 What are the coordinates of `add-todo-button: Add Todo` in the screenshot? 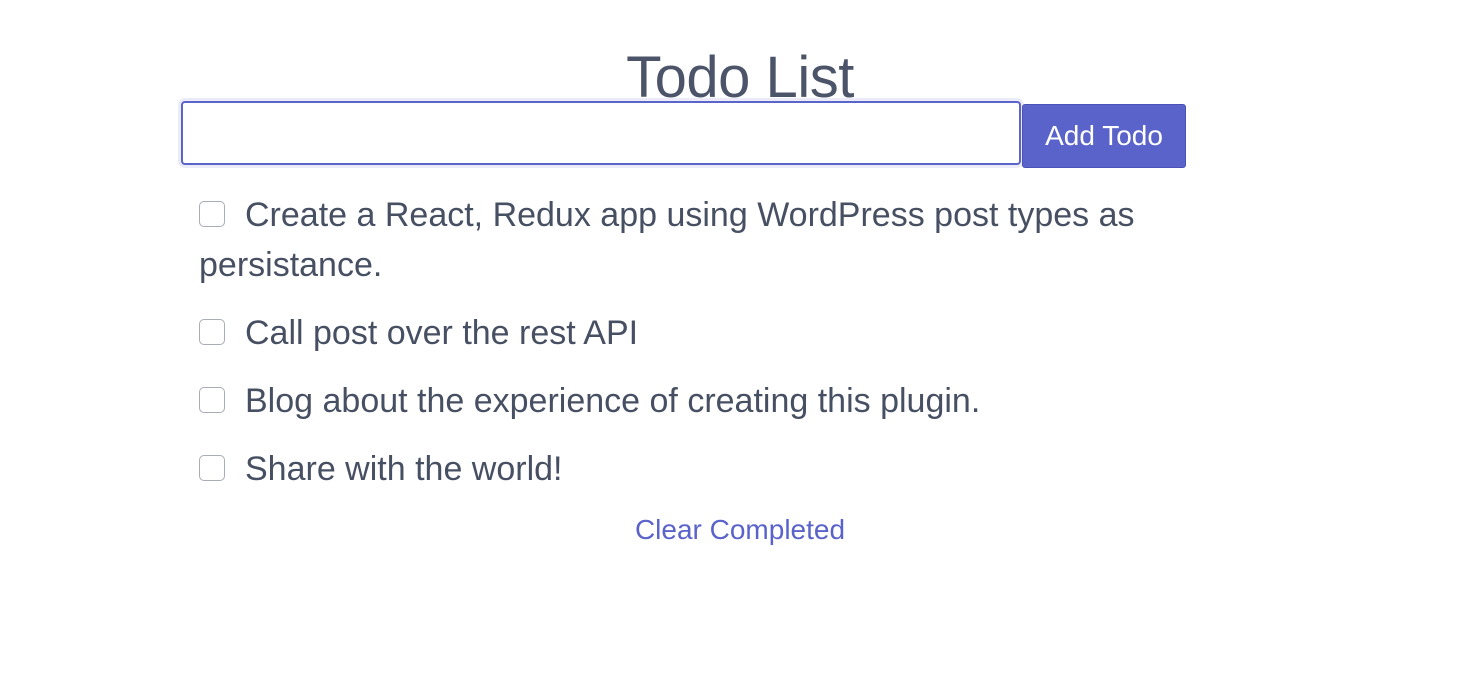 It's located at (1104, 136).